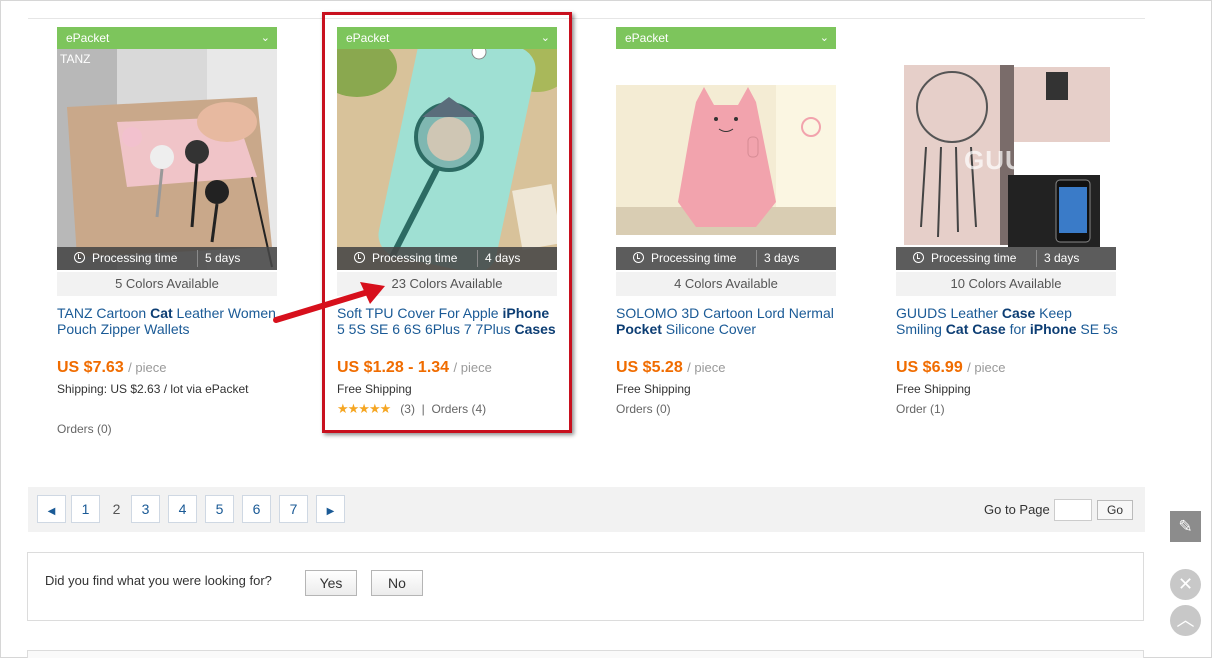 This screenshot has height=658, width=1212. What do you see at coordinates (1185, 526) in the screenshot?
I see `pencil-icon: ✎` at bounding box center [1185, 526].